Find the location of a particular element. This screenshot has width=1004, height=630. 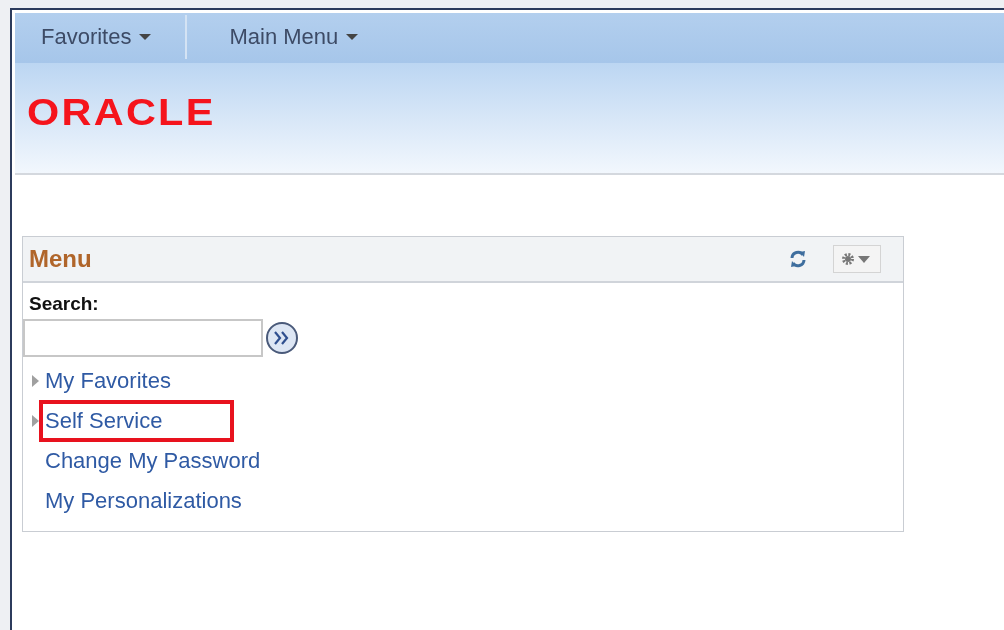

search-field is located at coordinates (143, 338).